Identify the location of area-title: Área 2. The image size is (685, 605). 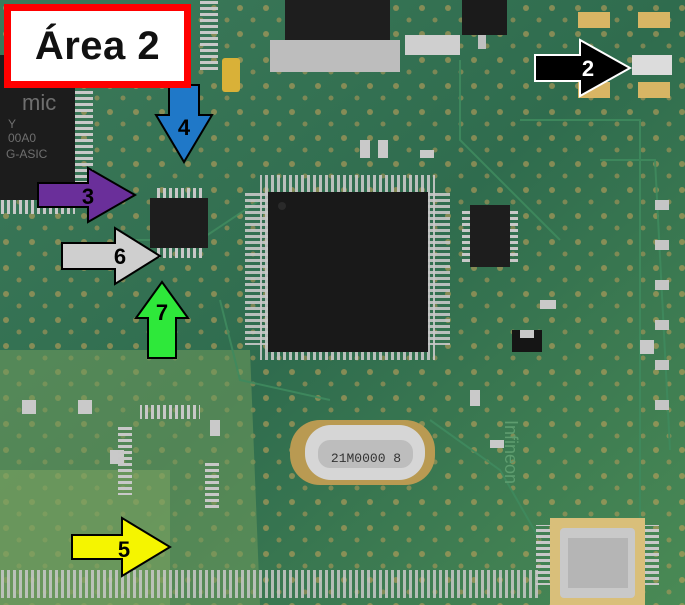
(97, 45).